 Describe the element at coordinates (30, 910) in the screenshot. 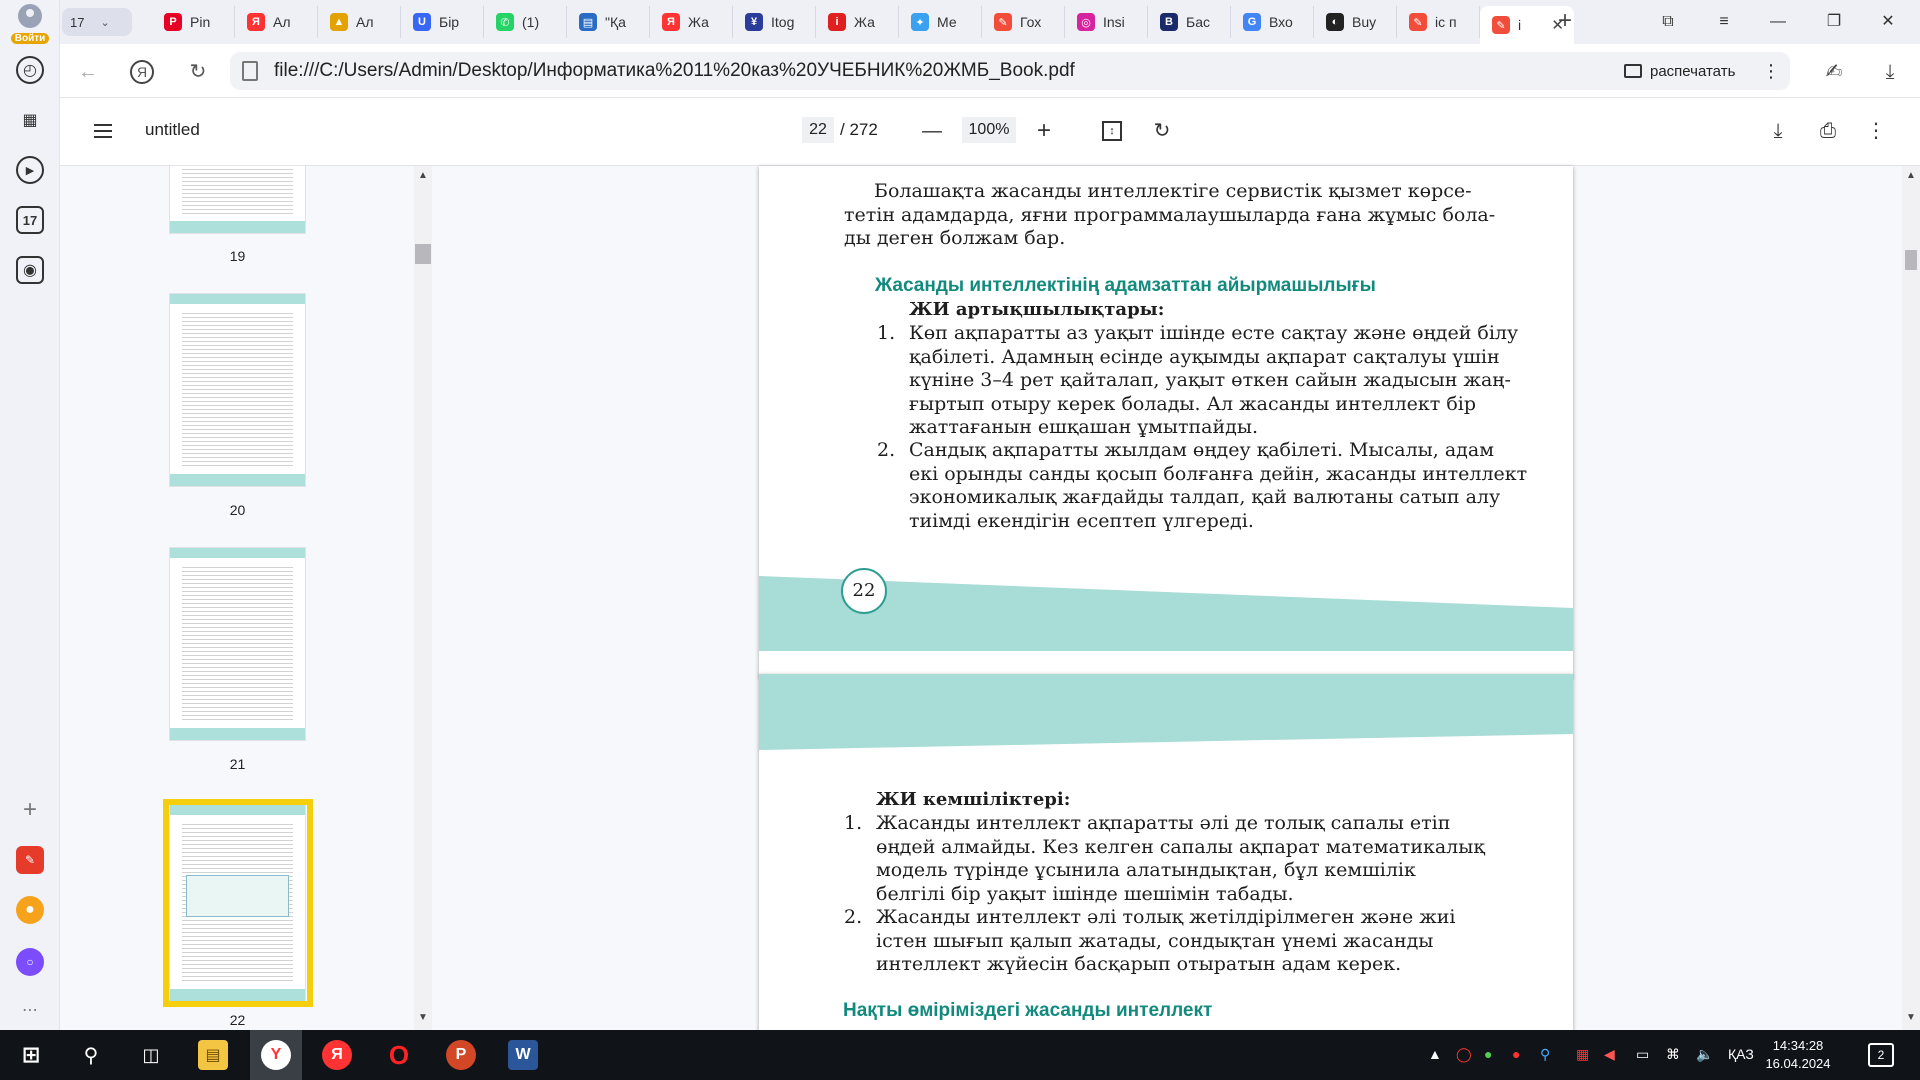

I see `zen-icon: ●` at that location.